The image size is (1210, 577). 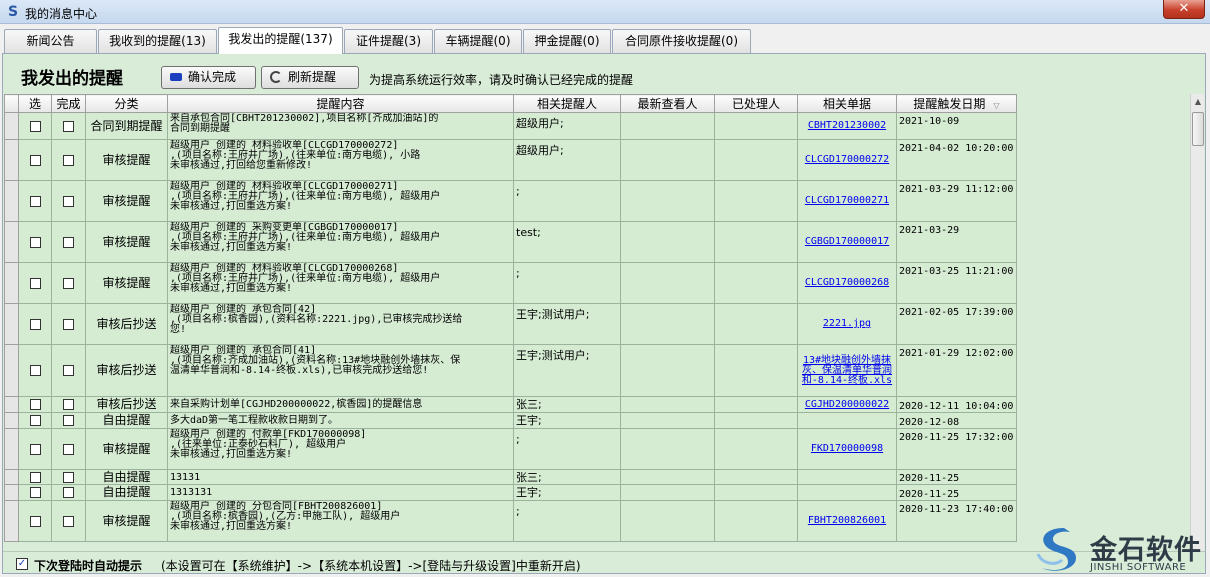 I want to click on related-document-link: CLCGD170000268, so click(x=847, y=282).